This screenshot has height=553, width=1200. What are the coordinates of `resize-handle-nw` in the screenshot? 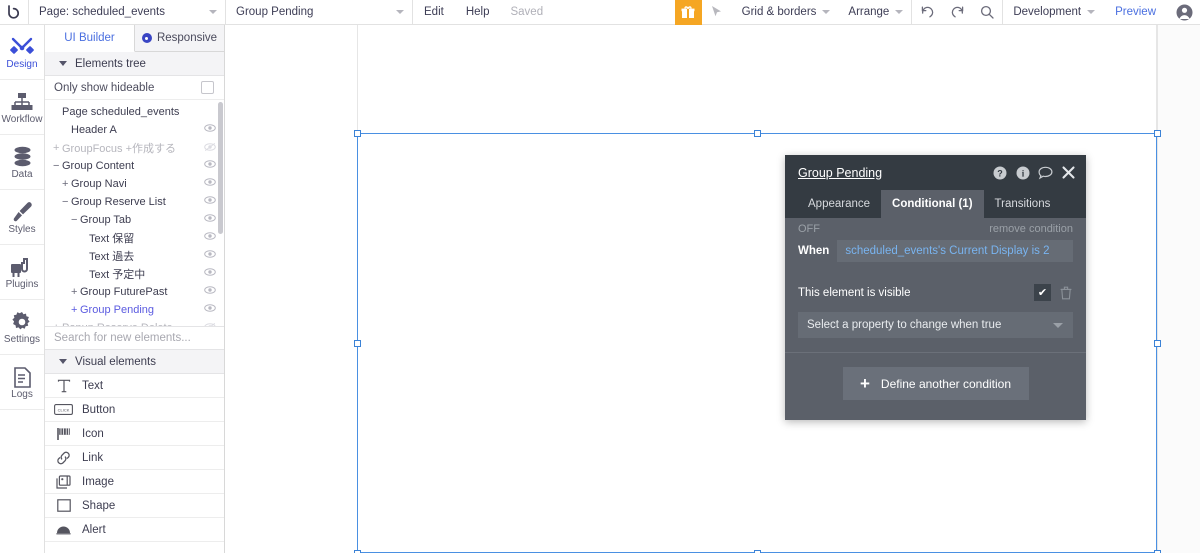 It's located at (357, 133).